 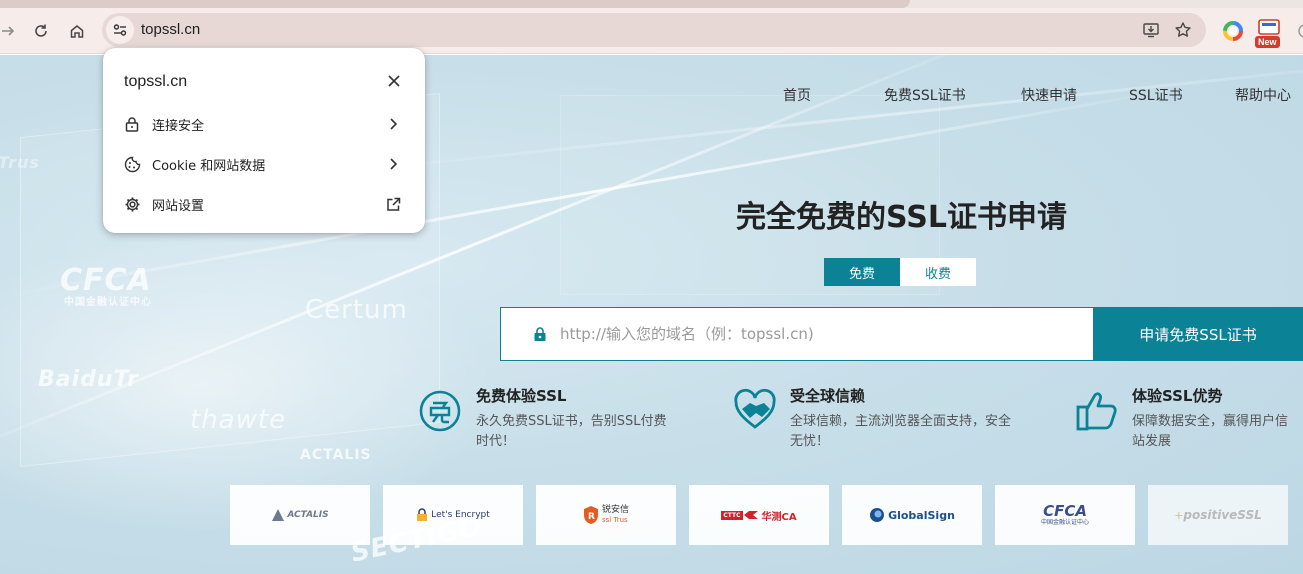 I want to click on domain-search: 申请免费SSL证书, so click(x=901, y=334).